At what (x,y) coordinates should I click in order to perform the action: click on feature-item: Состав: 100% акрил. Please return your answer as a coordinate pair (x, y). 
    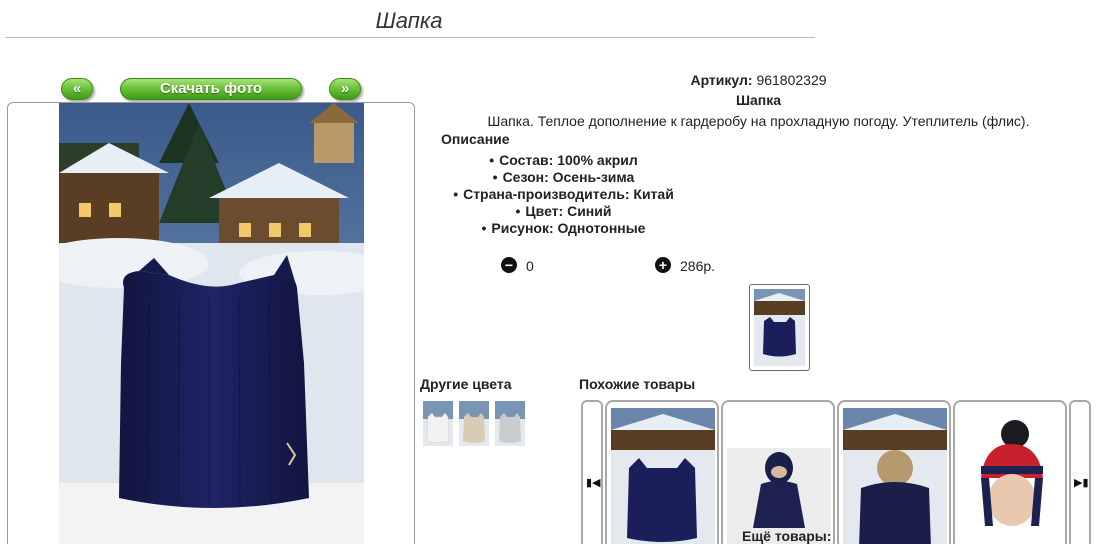
    Looking at the image, I should click on (563, 160).